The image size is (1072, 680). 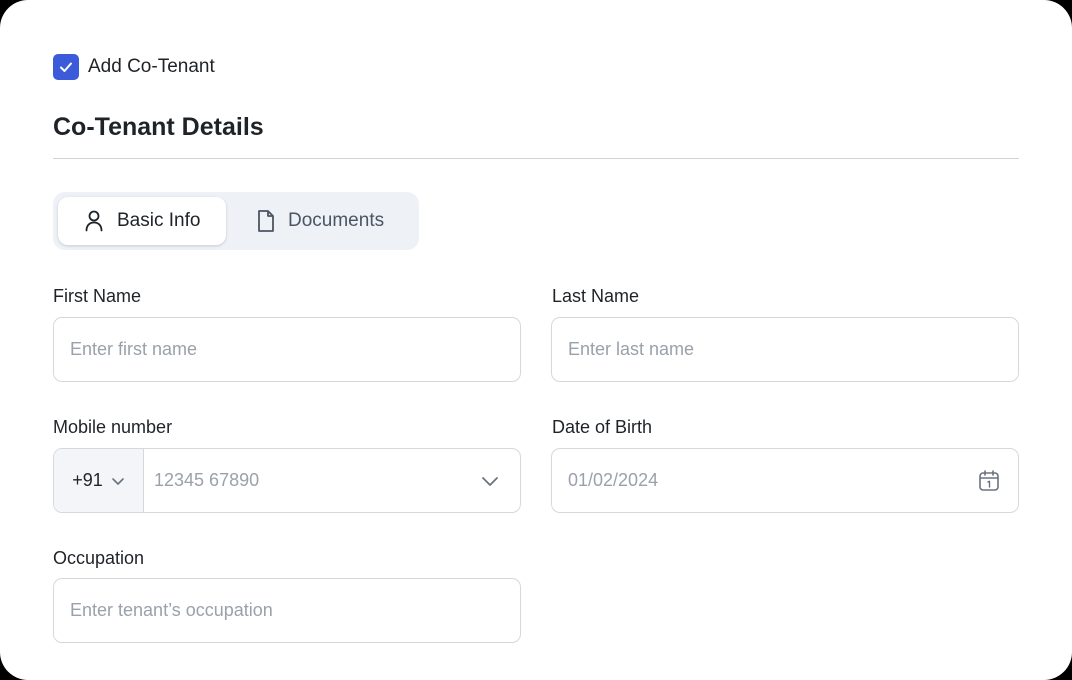 I want to click on add-co-tenant-row: Add Co-Tenant, so click(x=134, y=67).